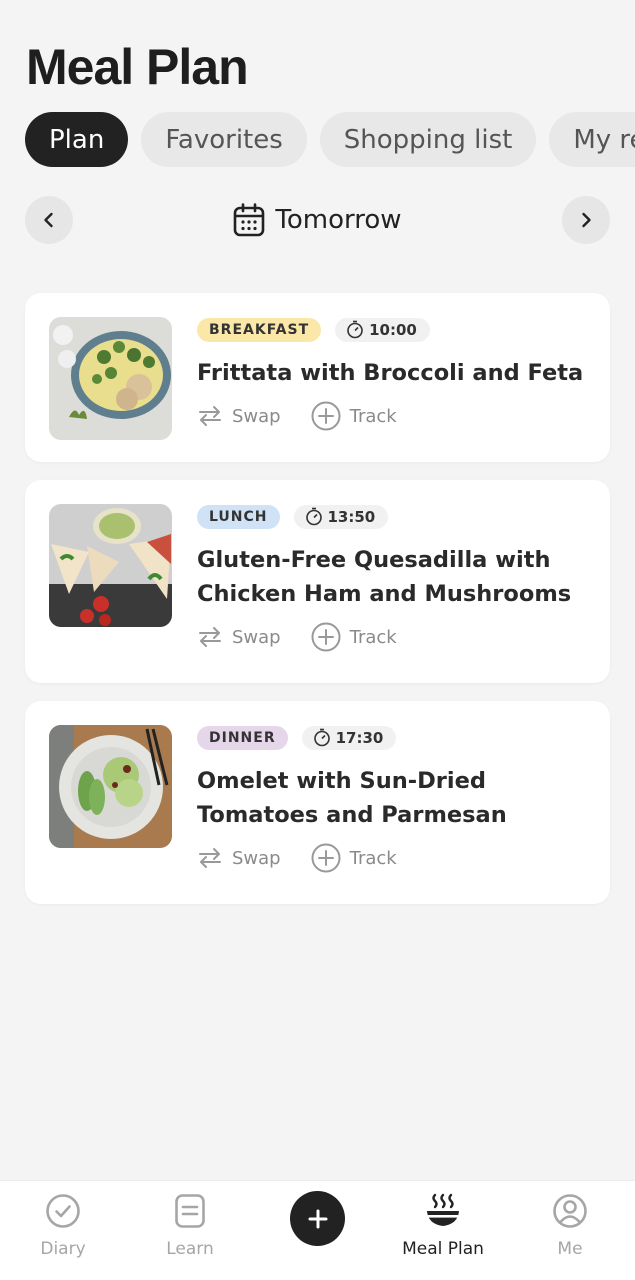 The image size is (635, 1280). What do you see at coordinates (242, 737) in the screenshot?
I see `meal-type-badge: DINNER` at bounding box center [242, 737].